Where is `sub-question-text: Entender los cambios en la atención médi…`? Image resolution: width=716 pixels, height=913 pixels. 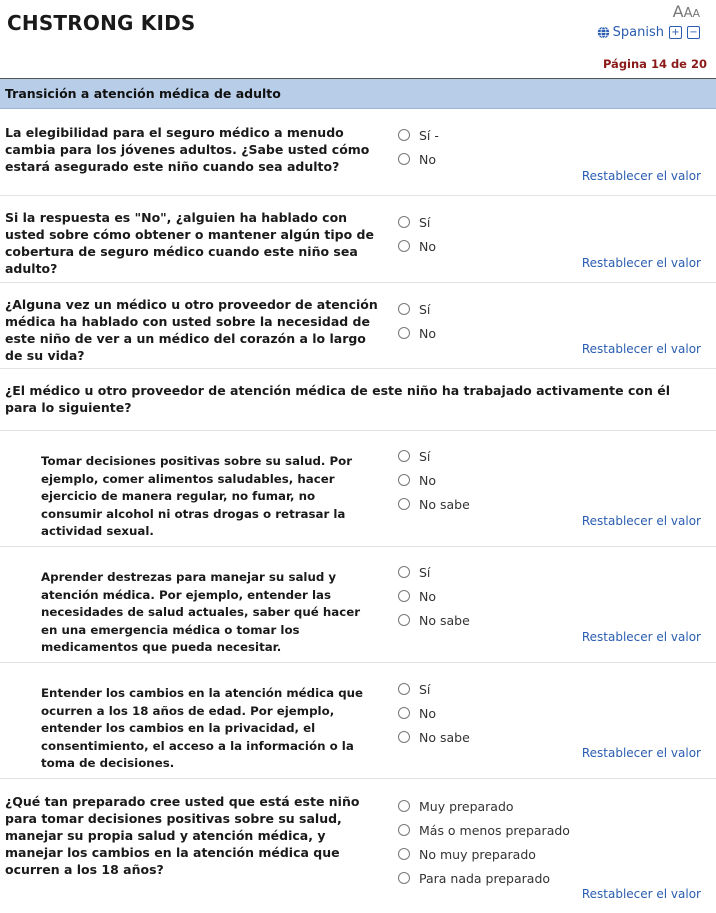
sub-question-text: Entender los cambios en la atención médi… is located at coordinates (202, 728).